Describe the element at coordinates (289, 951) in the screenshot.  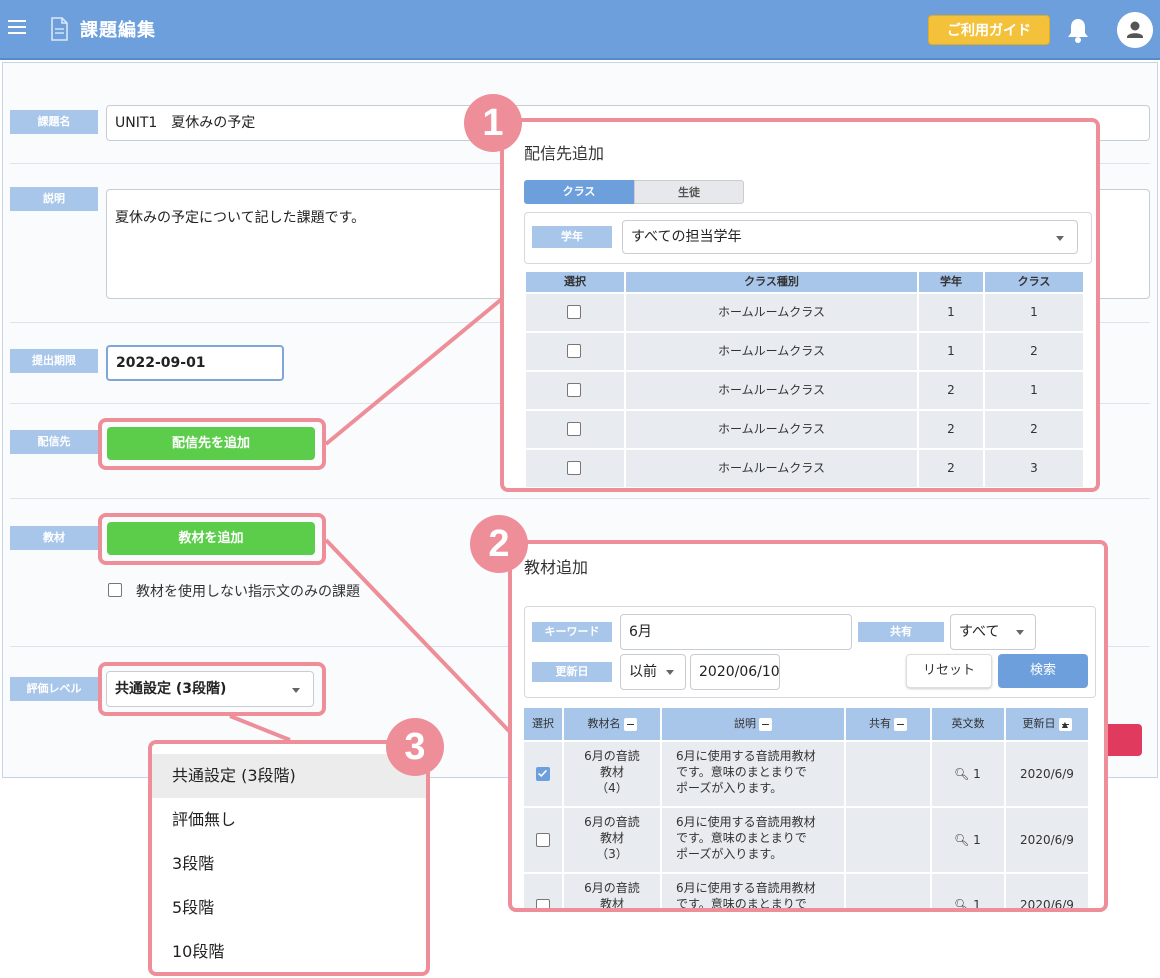
I see `dropdown-option: 10段階` at that location.